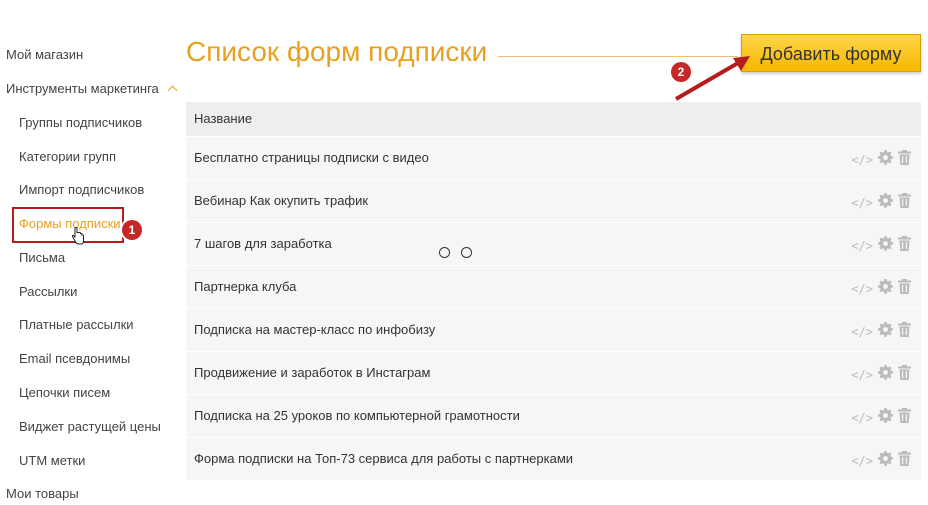  What do you see at coordinates (80, 123) in the screenshot?
I see `sidebar-item-subscriber-groups: Группы подписчиков` at bounding box center [80, 123].